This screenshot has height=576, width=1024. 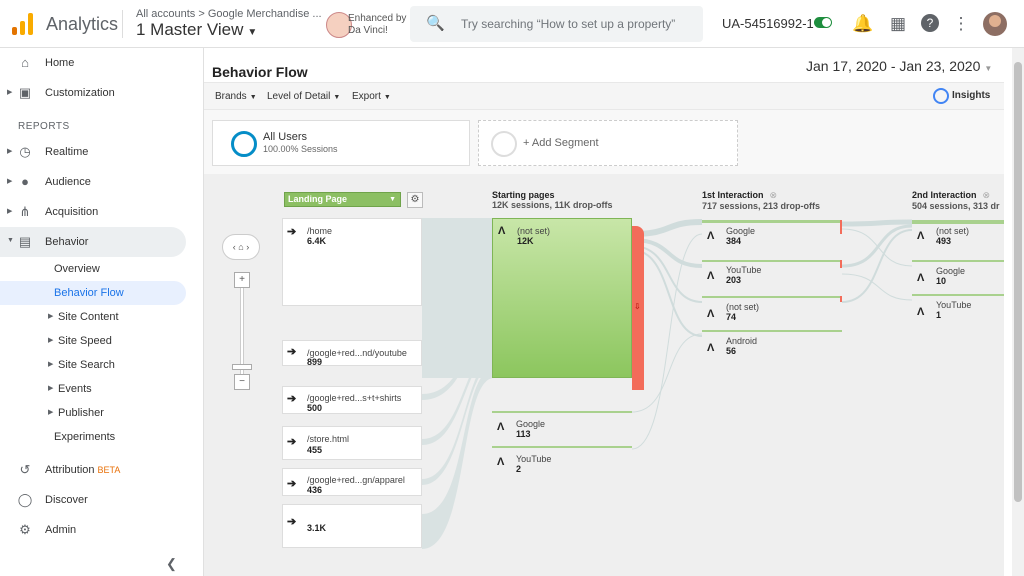 What do you see at coordinates (772, 277) in the screenshot?
I see `first-interaction-node-youtube: Λ YouTube 203` at bounding box center [772, 277].